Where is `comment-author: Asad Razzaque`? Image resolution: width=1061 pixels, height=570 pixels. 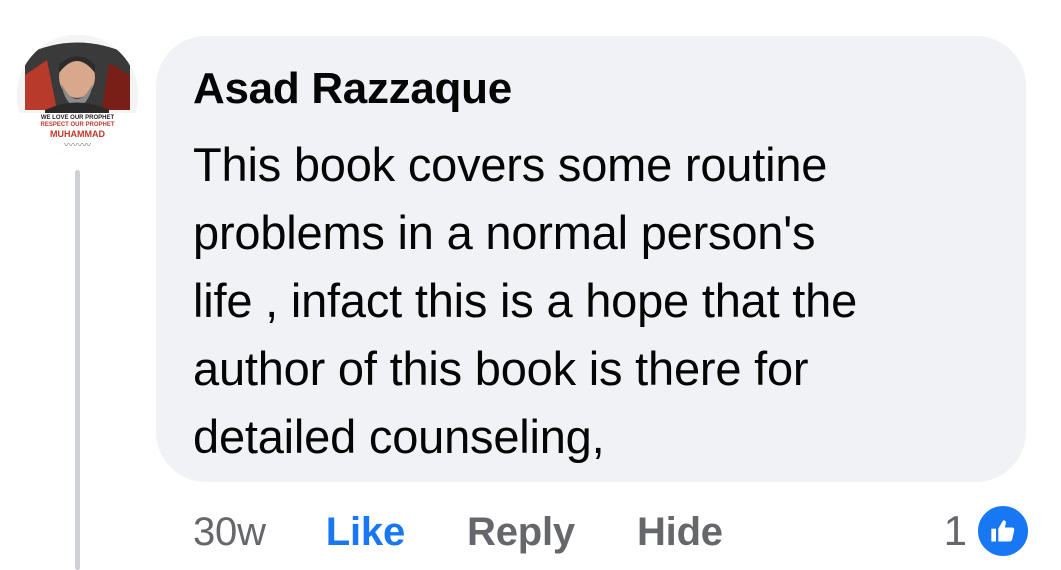
comment-author: Asad Razzaque is located at coordinates (352, 89).